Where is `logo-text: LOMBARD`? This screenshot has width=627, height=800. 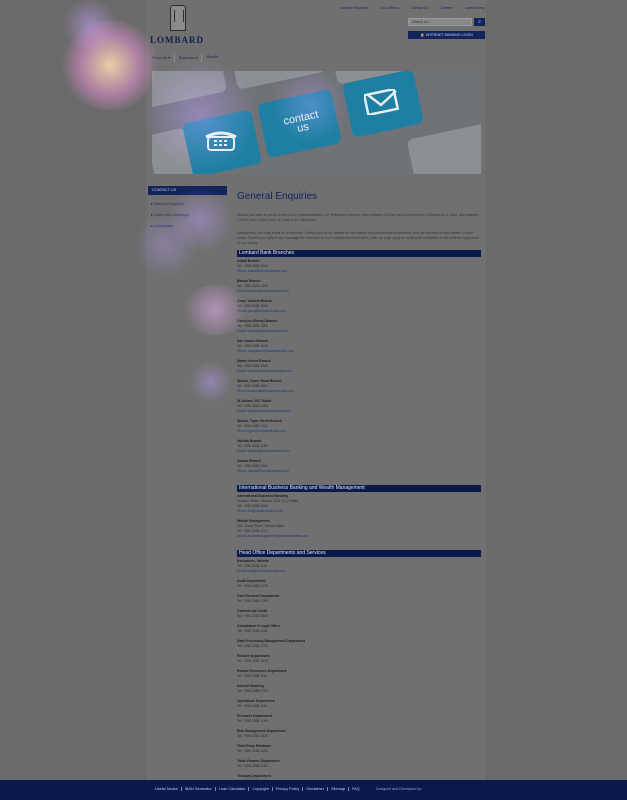 logo-text: LOMBARD is located at coordinates (177, 40).